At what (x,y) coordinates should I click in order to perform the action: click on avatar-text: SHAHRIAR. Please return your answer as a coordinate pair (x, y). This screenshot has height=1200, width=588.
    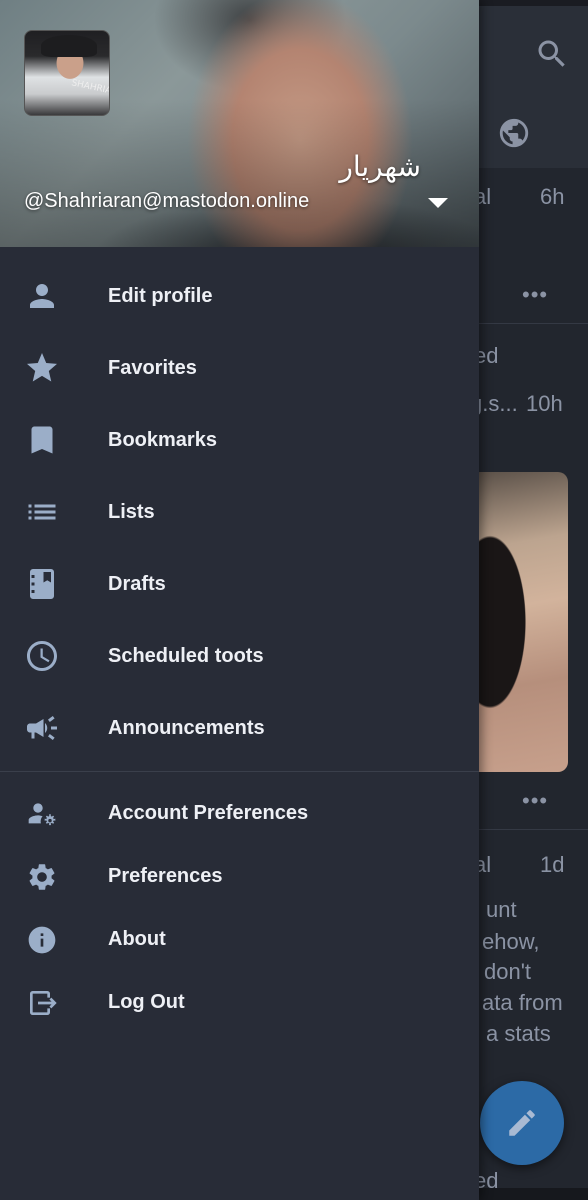
    Looking at the image, I should click on (90, 88).